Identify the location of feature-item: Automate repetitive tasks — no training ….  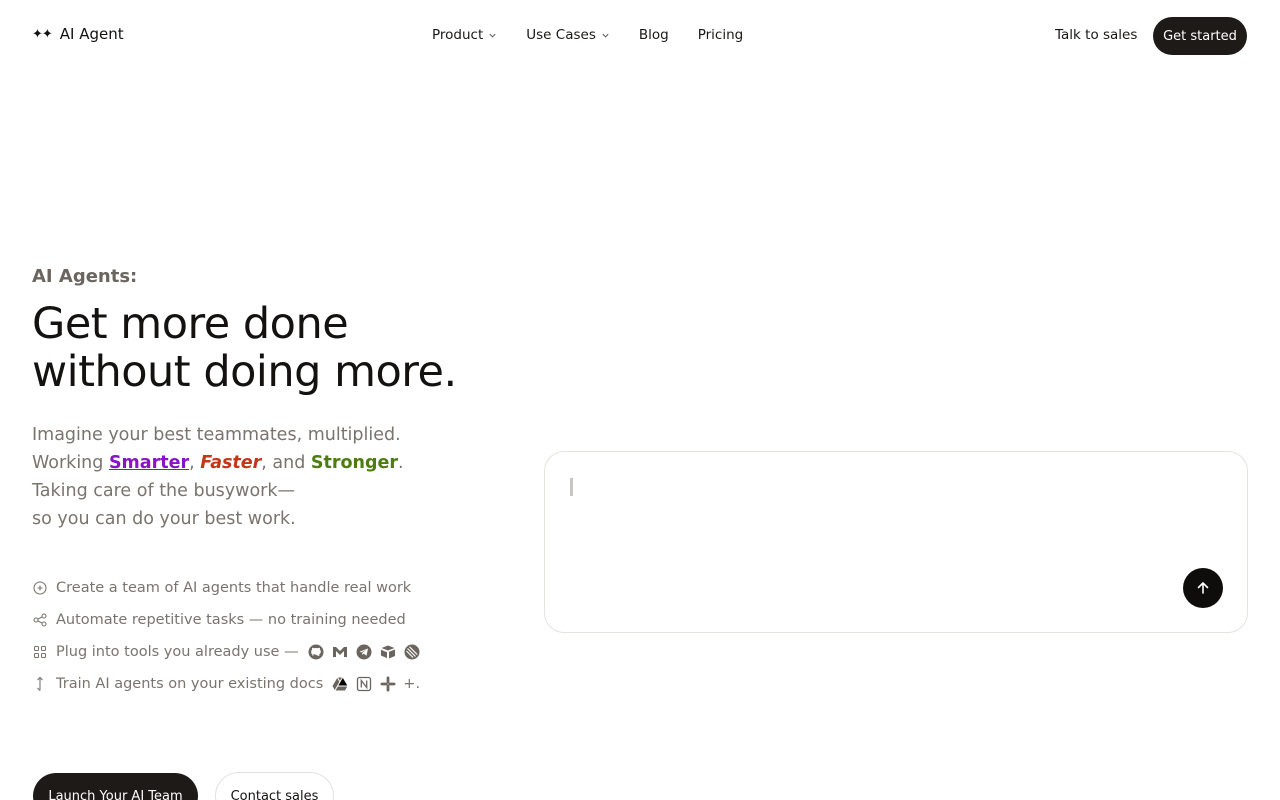
(226, 620).